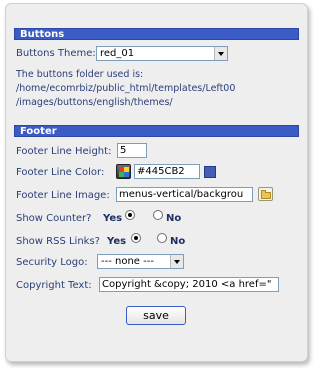 Image resolution: width=320 pixels, height=368 pixels. Describe the element at coordinates (132, 150) in the screenshot. I see `footer-line-height-input: 5` at that location.